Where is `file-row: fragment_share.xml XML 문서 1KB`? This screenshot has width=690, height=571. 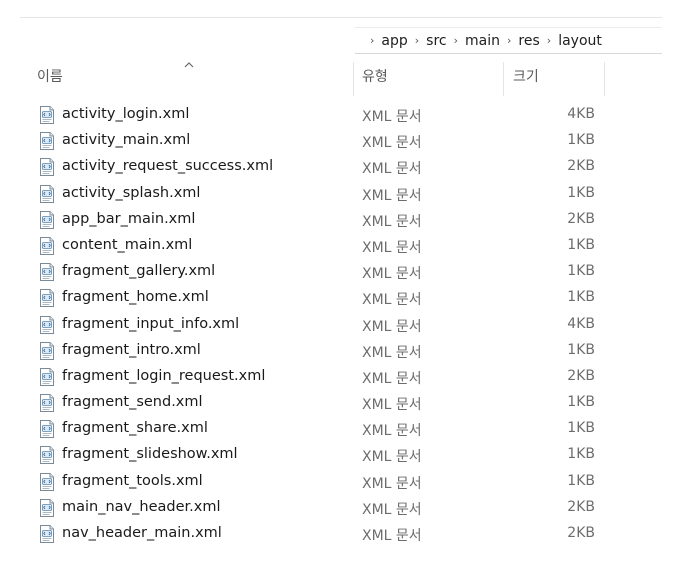
file-row: fragment_share.xml XML 문서 1KB is located at coordinates (345, 430).